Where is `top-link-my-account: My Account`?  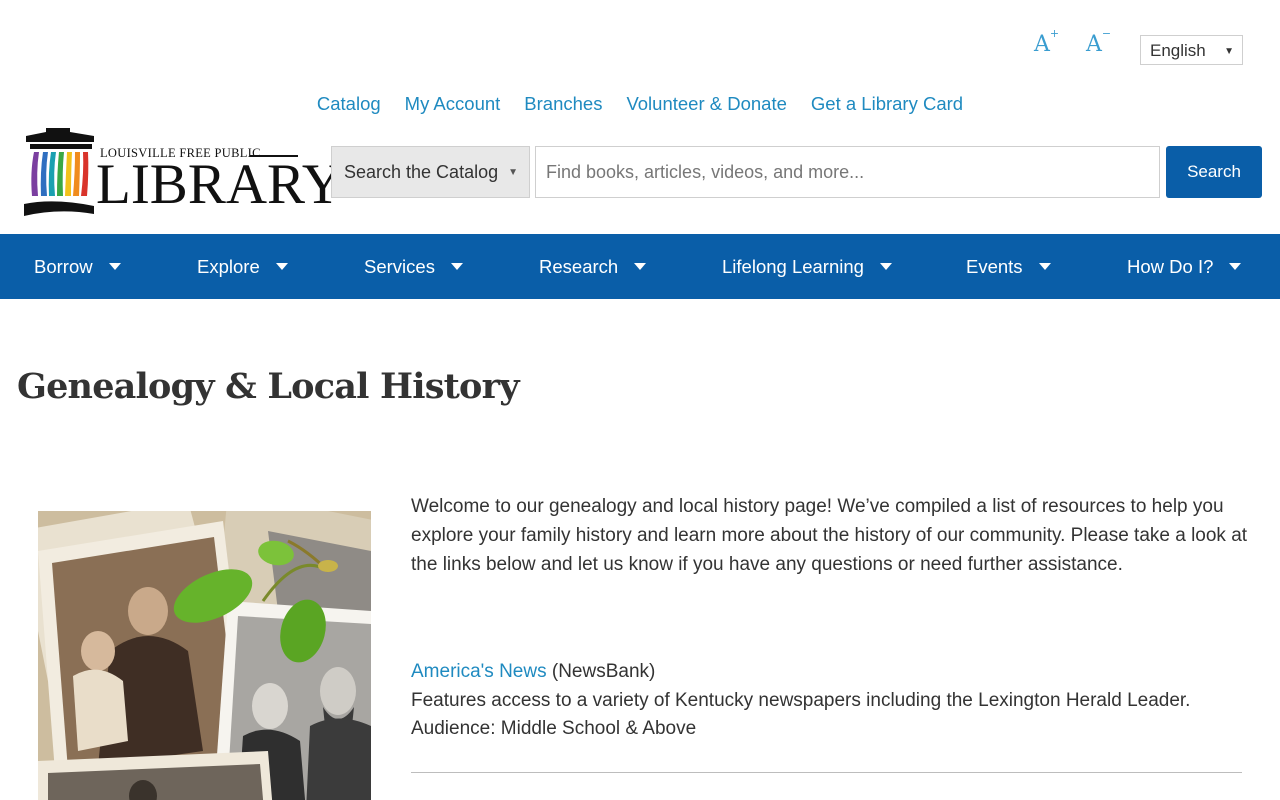
top-link-my-account: My Account is located at coordinates (453, 104).